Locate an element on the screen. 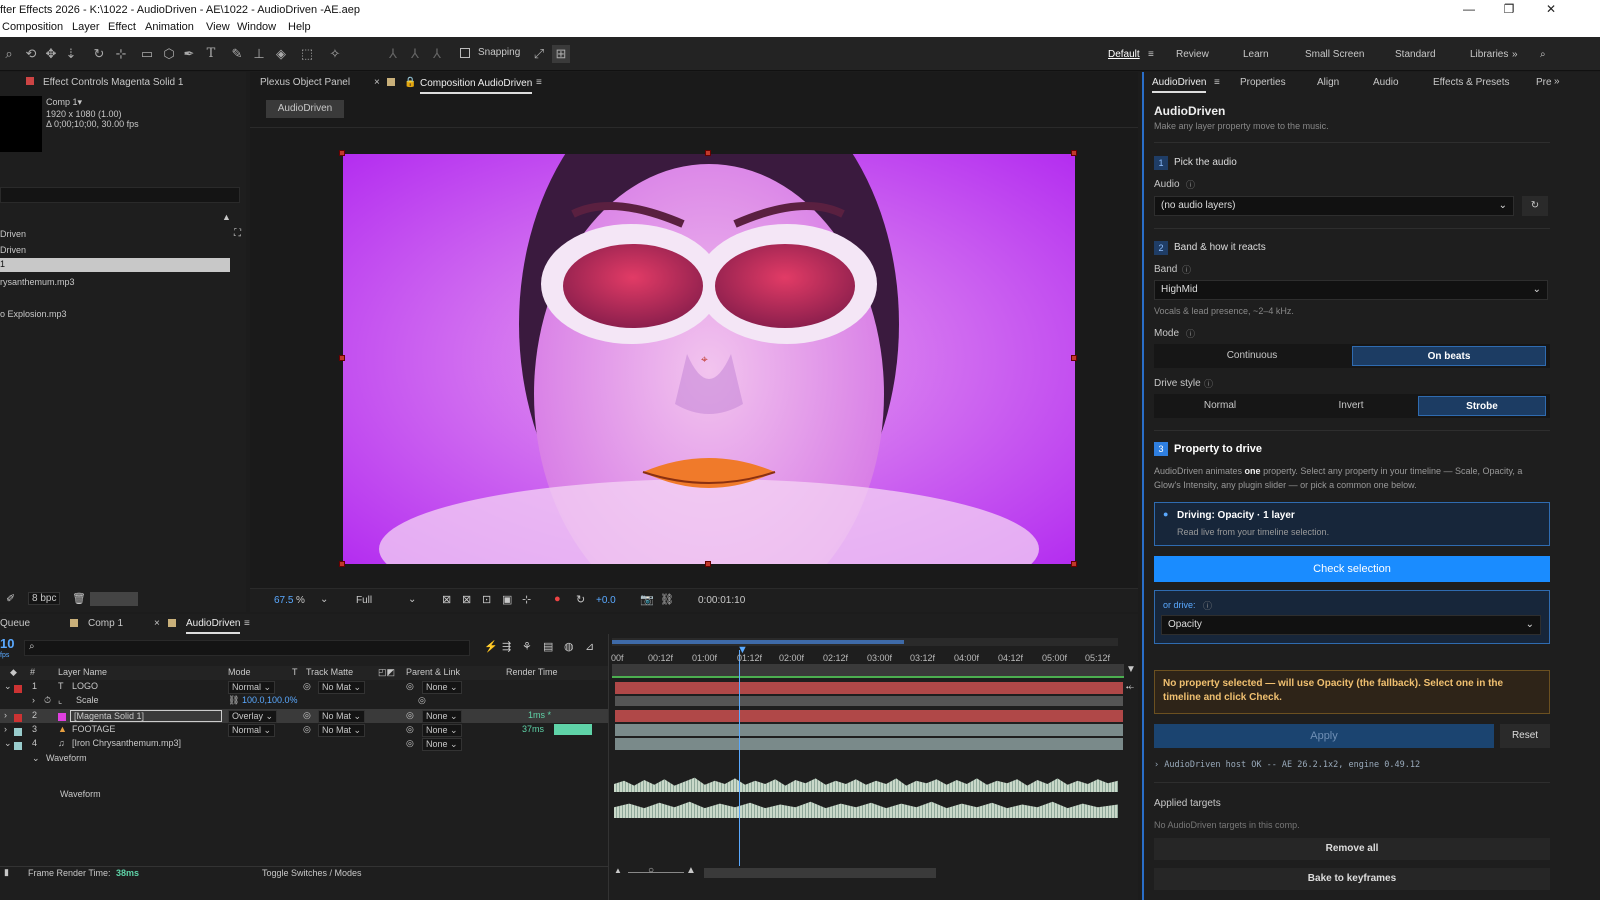 The image size is (1600, 900). audio-dropdown: (no audio layers) ⌄ is located at coordinates (1334, 206).